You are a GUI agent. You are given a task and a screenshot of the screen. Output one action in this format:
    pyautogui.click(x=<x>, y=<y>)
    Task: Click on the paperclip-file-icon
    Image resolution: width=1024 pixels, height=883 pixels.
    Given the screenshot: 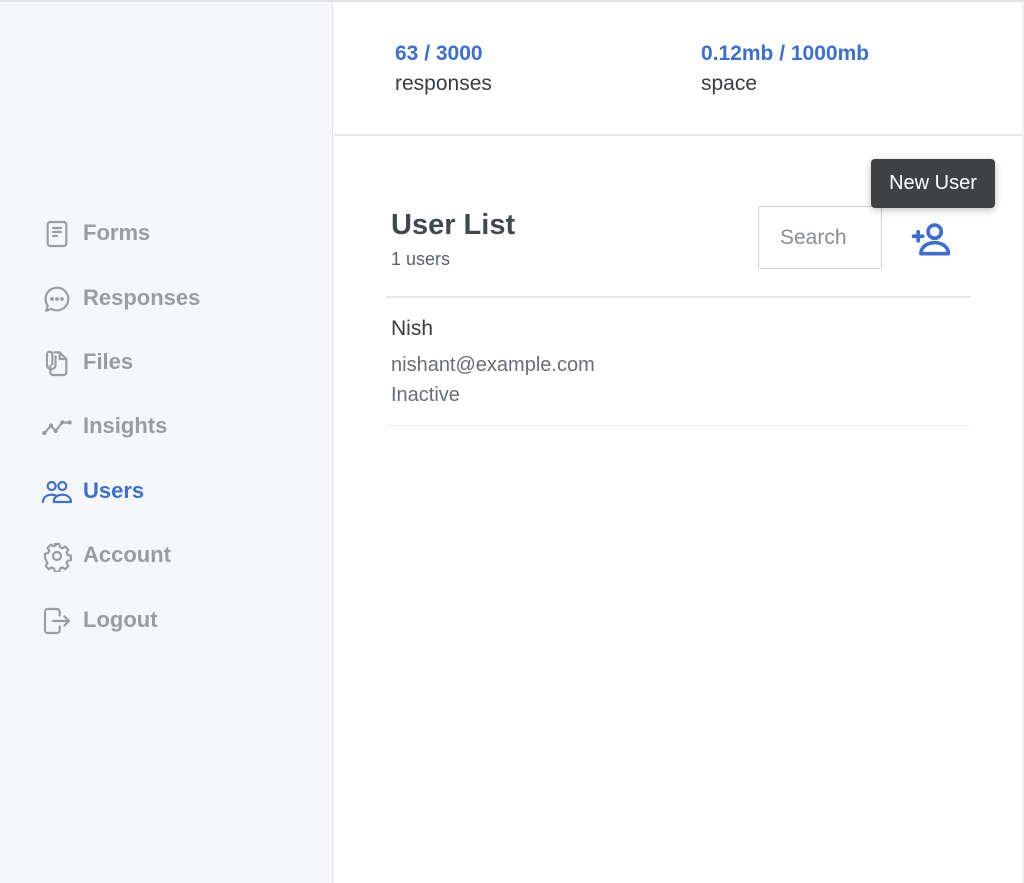 What is the action you would take?
    pyautogui.click(x=57, y=363)
    